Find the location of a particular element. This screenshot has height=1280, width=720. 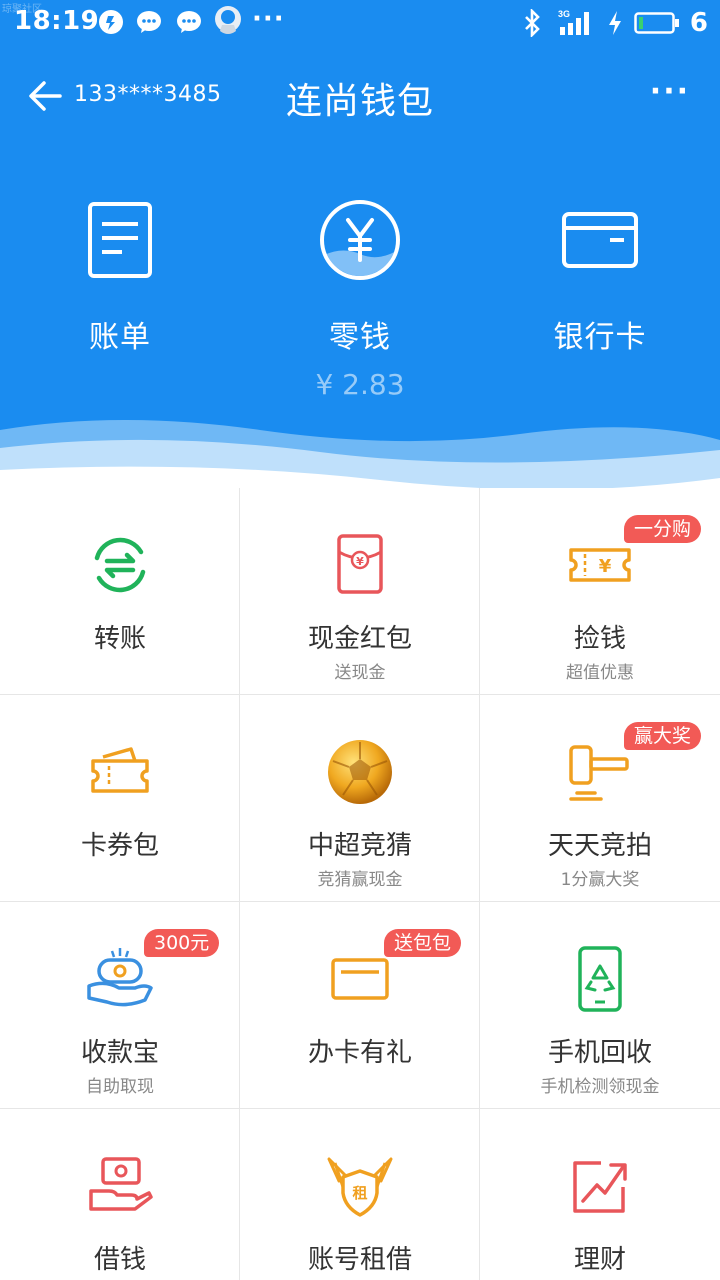

bluetooth-icon is located at coordinates (532, 23).